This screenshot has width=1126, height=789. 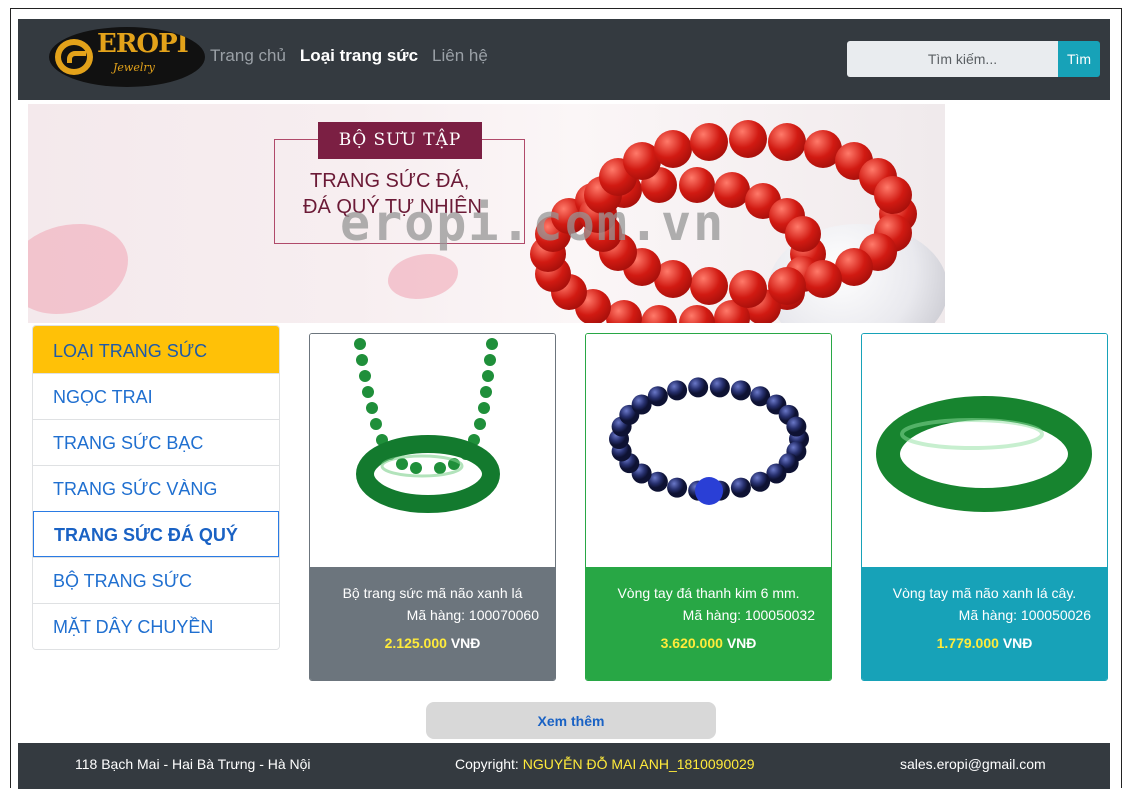 I want to click on sidebar-item-gemstone: TRANG SỨC ĐÁ QUÝ, so click(x=156, y=534).